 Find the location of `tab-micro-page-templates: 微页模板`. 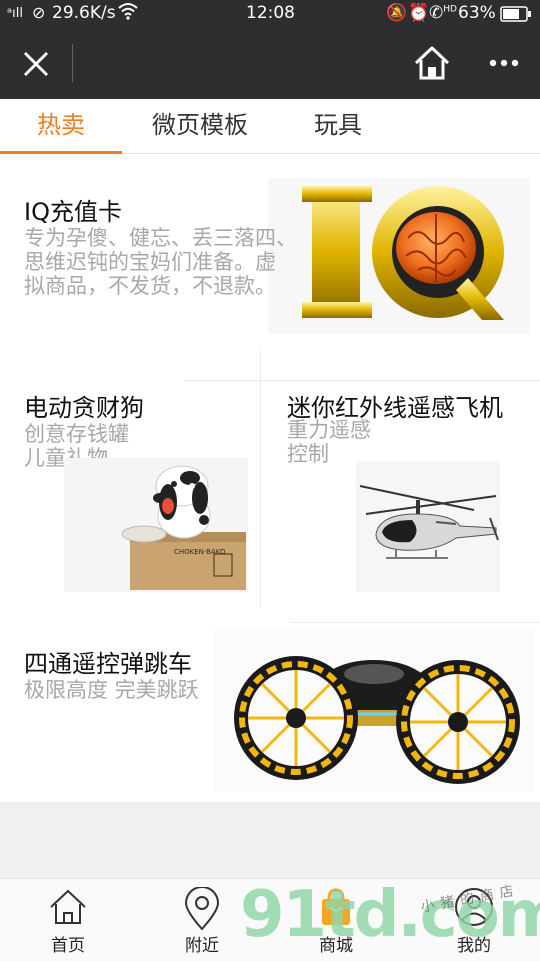

tab-micro-page-templates: 微页模板 is located at coordinates (200, 125).